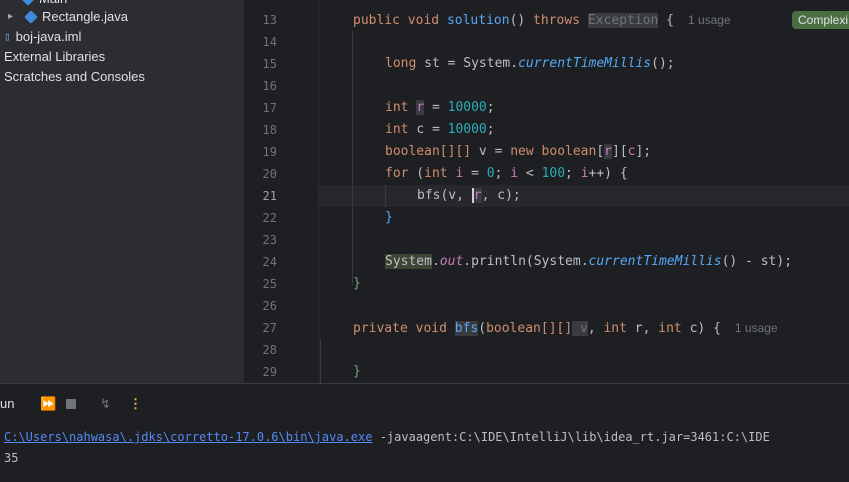  What do you see at coordinates (269, 86) in the screenshot?
I see `line-number: 16` at bounding box center [269, 86].